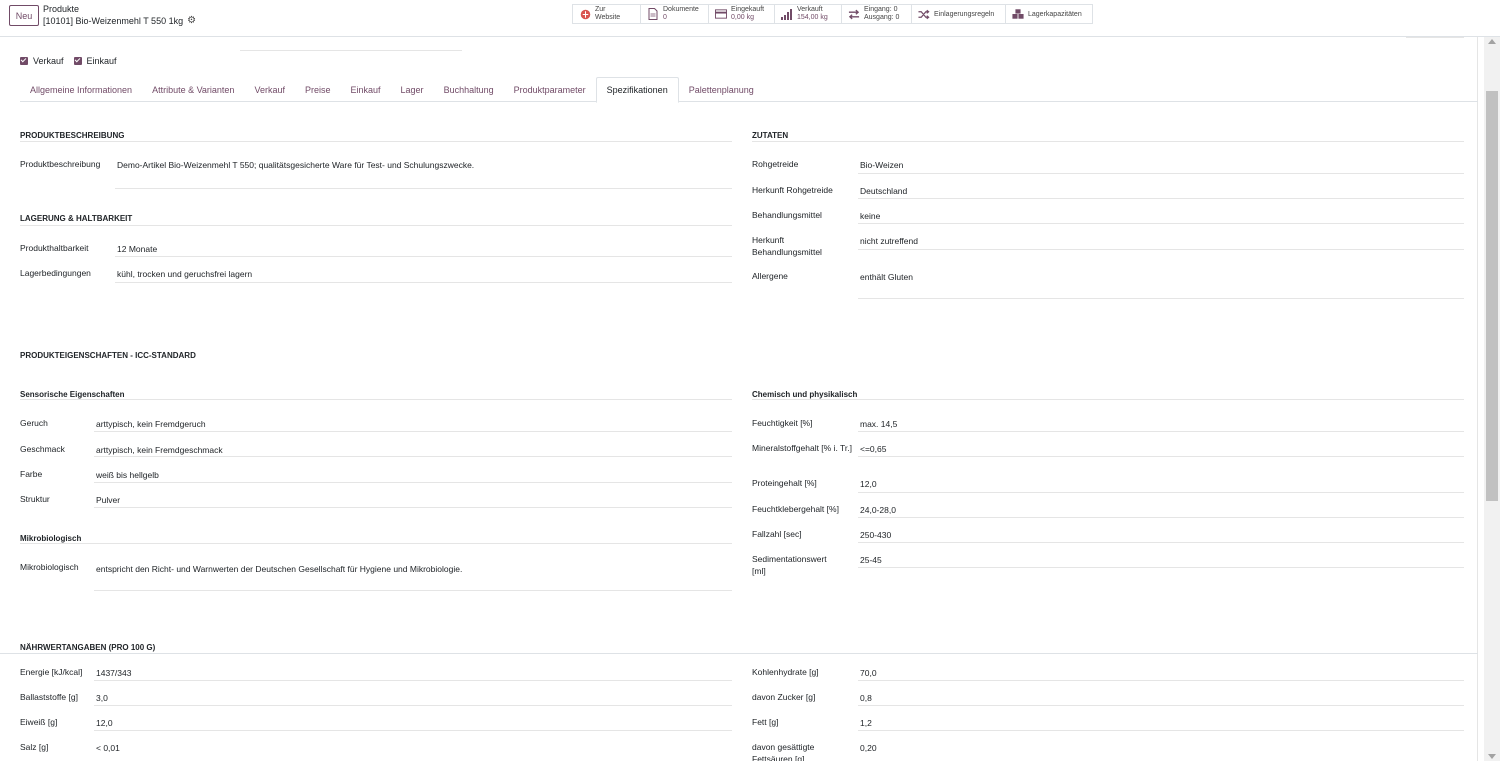  What do you see at coordinates (113, 673) in the screenshot?
I see `energy-field: 1437/343` at bounding box center [113, 673].